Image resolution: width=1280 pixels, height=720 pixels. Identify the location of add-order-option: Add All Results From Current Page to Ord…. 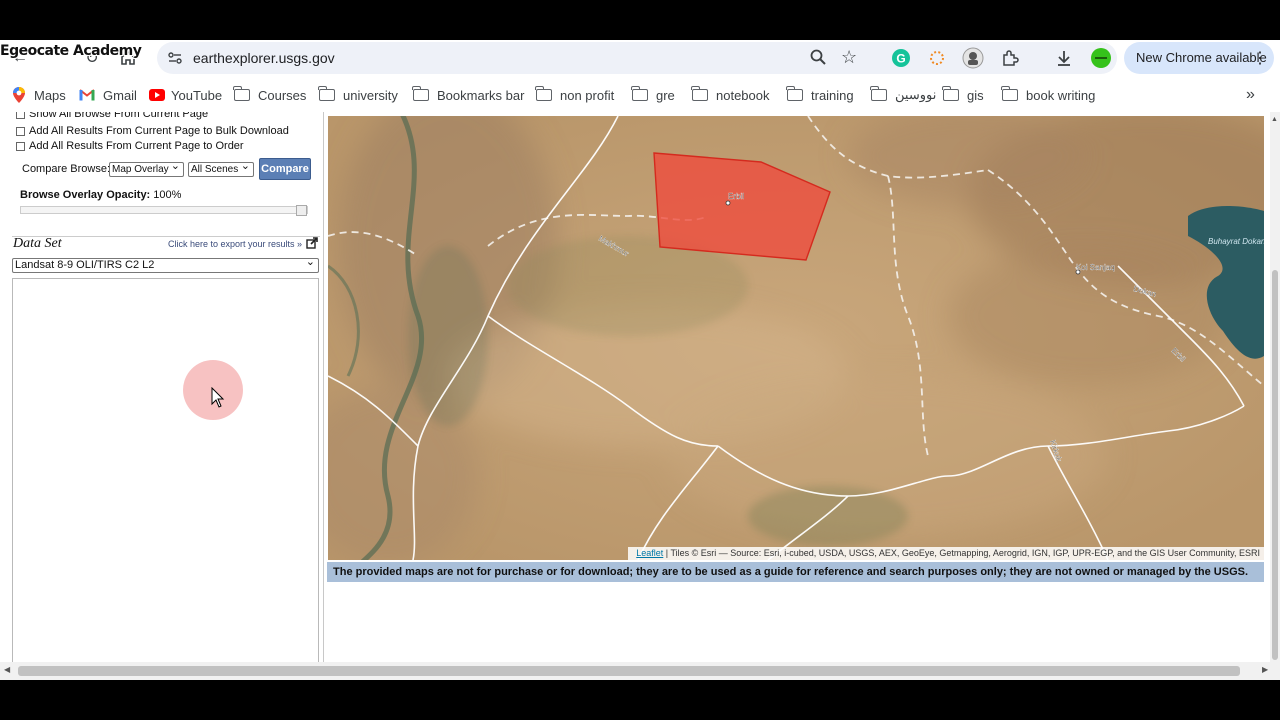
(130, 146).